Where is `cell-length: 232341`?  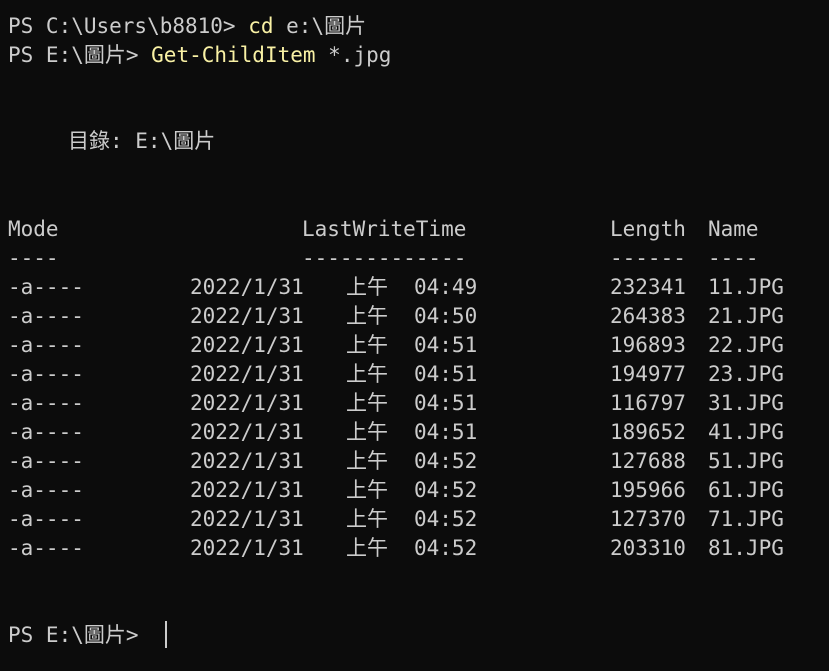
cell-length: 232341 is located at coordinates (648, 287).